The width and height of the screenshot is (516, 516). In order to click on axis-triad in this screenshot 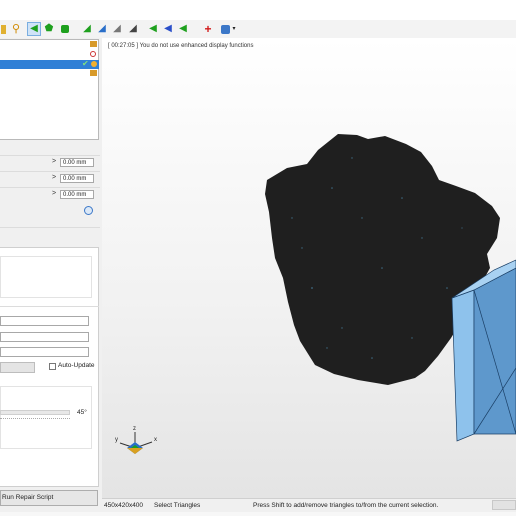, I will do `click(136, 443)`.